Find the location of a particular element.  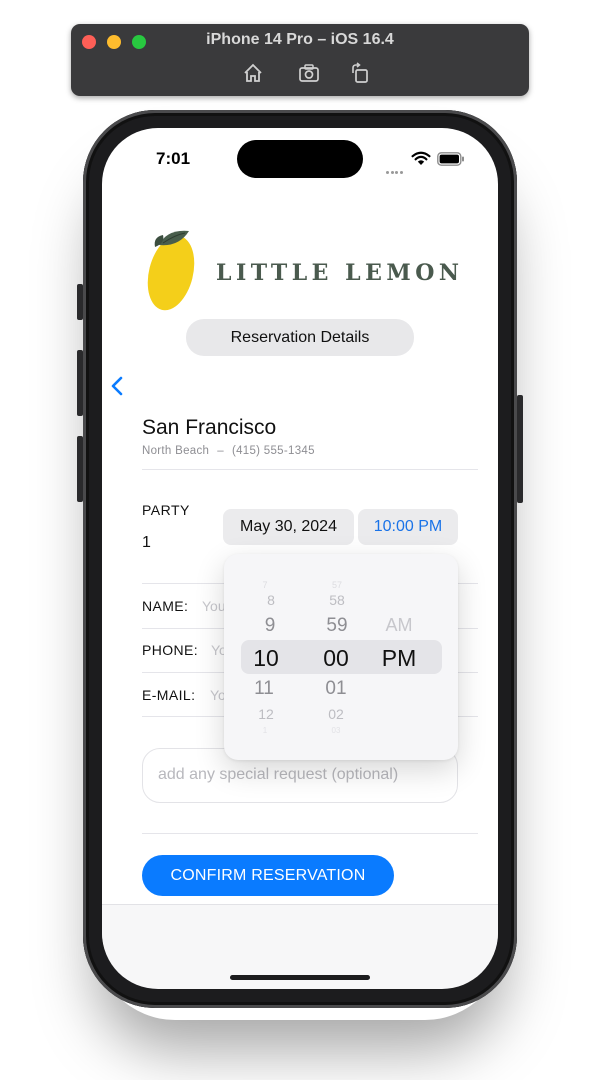

hour-wheel-selected: 10 is located at coordinates (266, 658).